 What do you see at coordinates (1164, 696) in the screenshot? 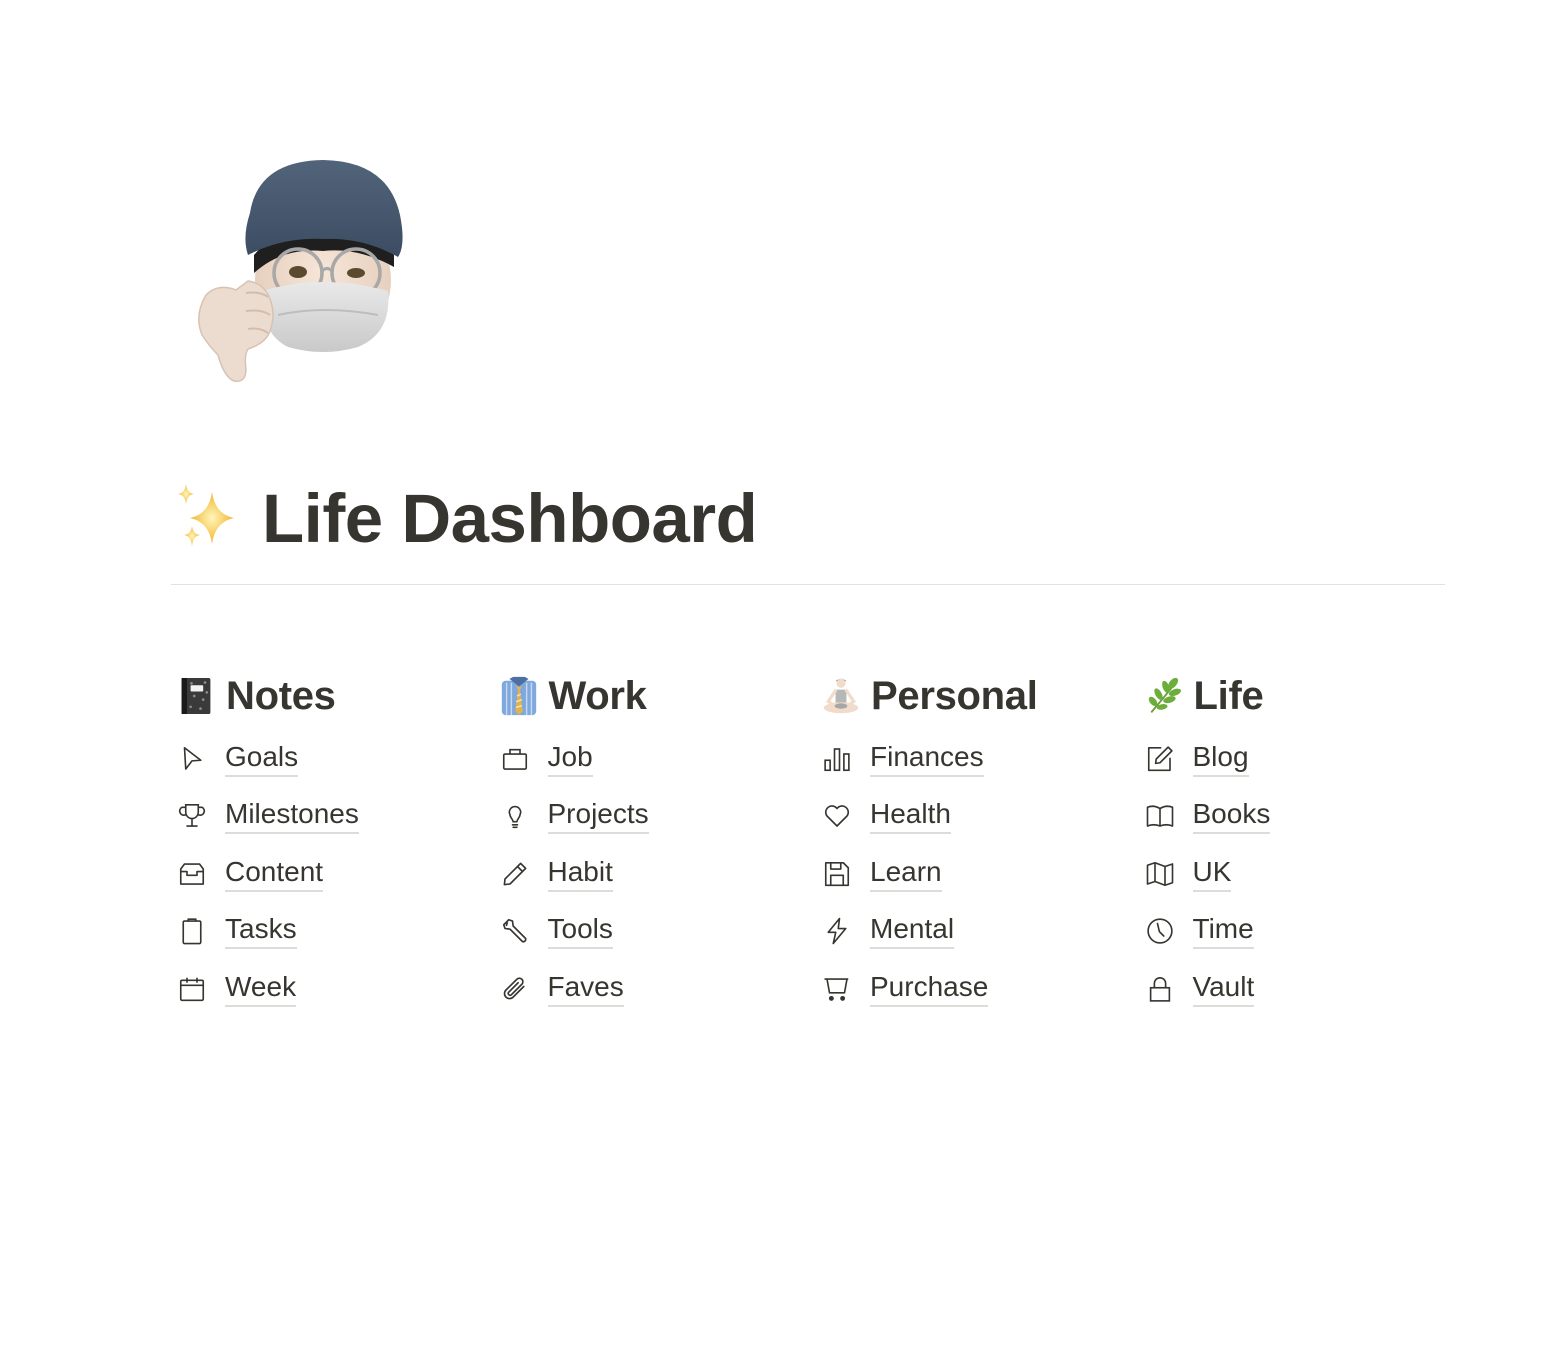
I see `herb-icon` at bounding box center [1164, 696].